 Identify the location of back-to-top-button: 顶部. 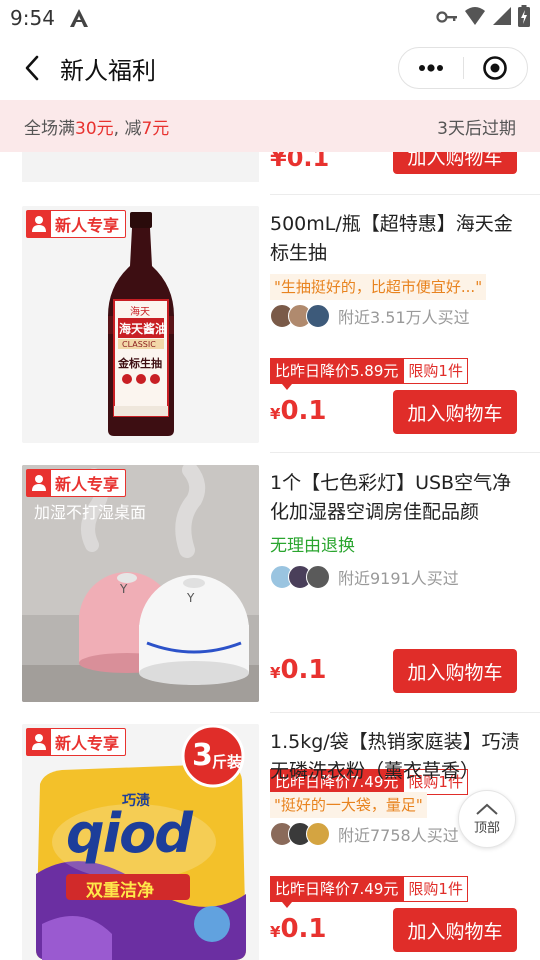
(487, 819).